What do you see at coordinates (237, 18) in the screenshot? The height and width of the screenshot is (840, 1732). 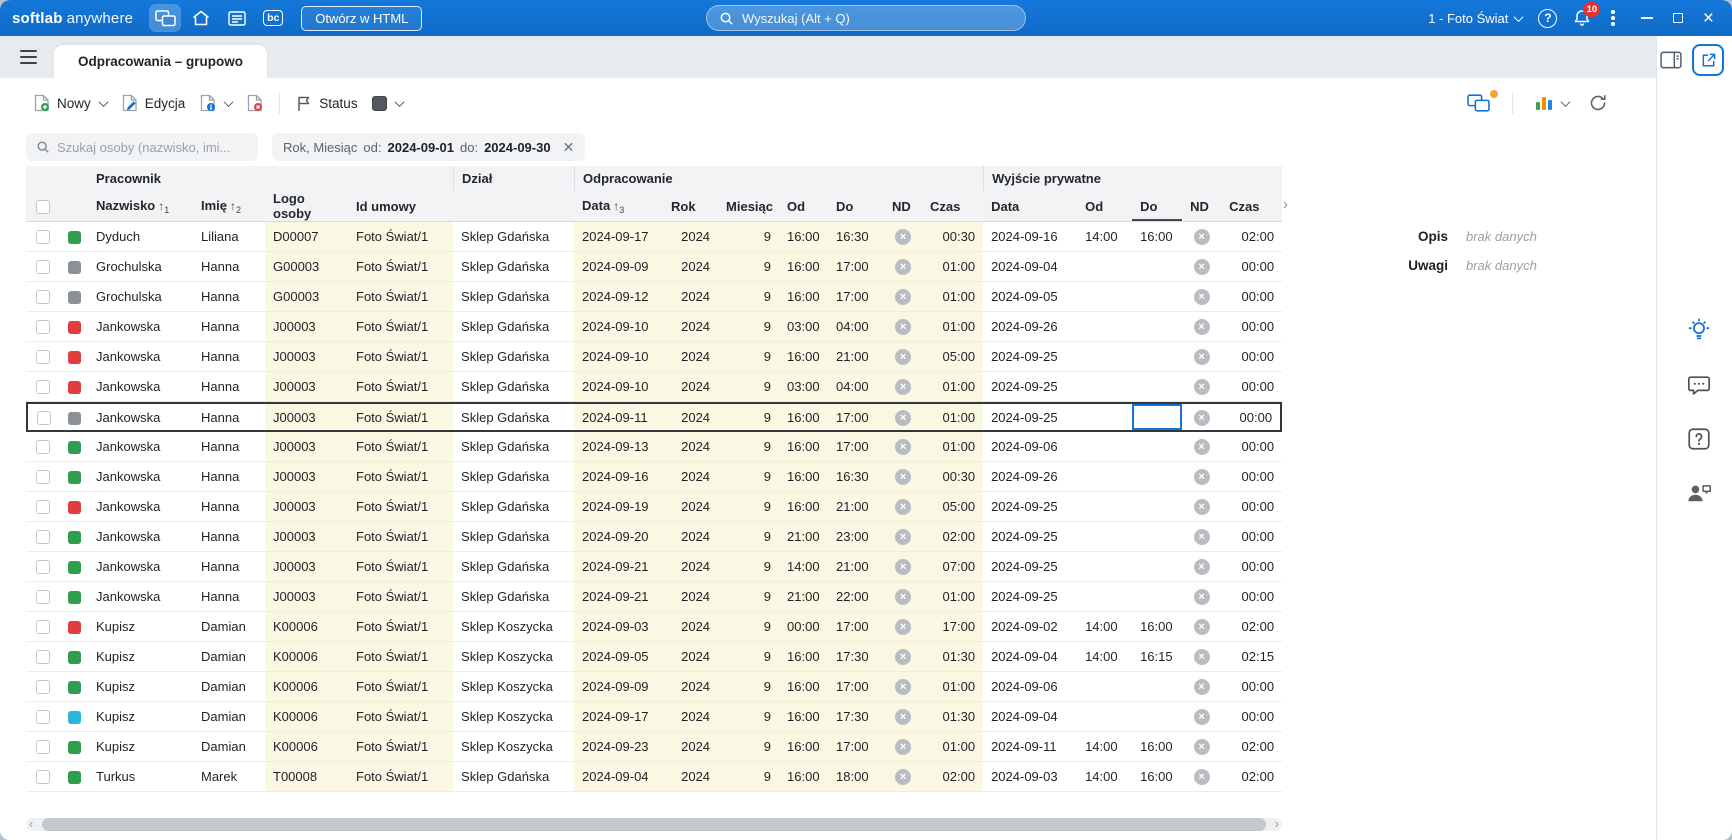 I see `news-button` at bounding box center [237, 18].